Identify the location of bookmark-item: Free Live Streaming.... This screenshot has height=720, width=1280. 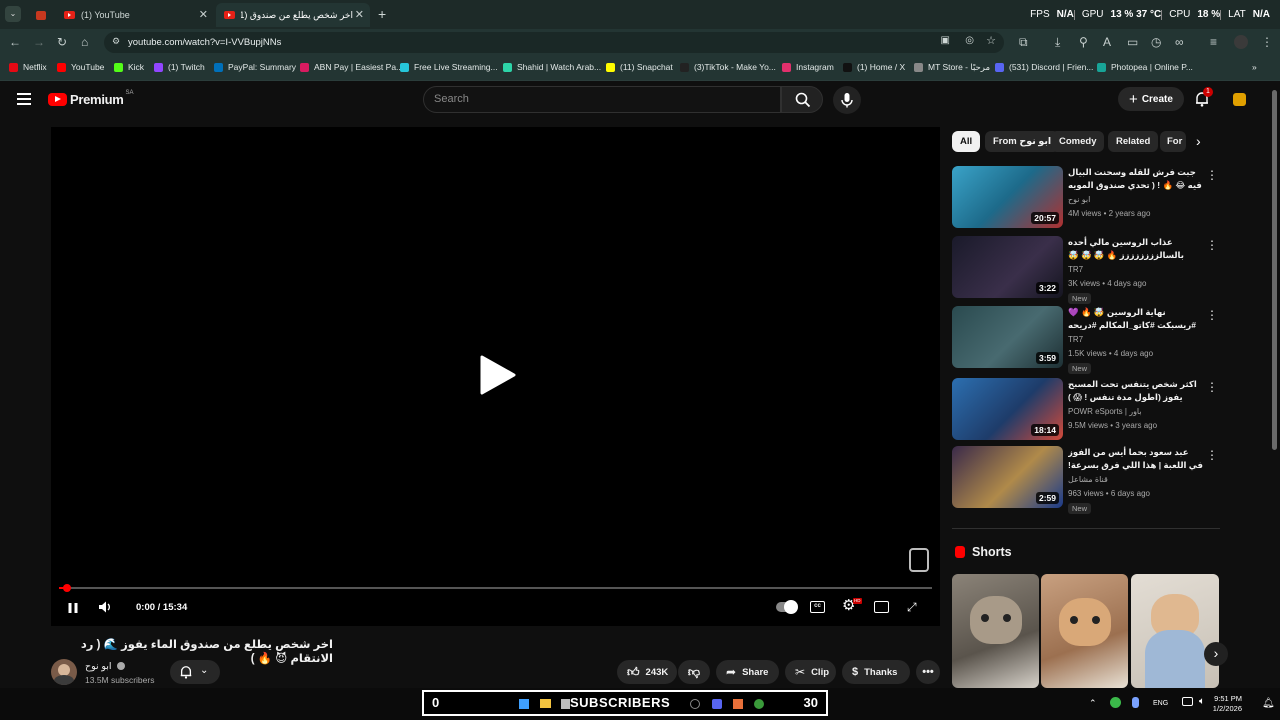
(449, 67).